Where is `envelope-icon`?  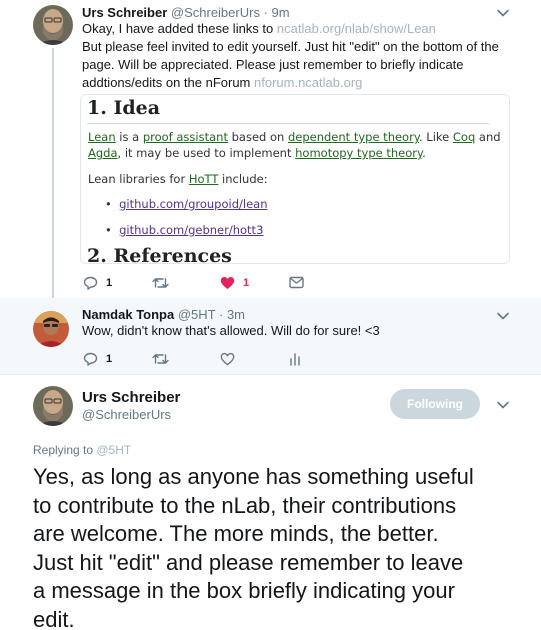 envelope-icon is located at coordinates (296, 282).